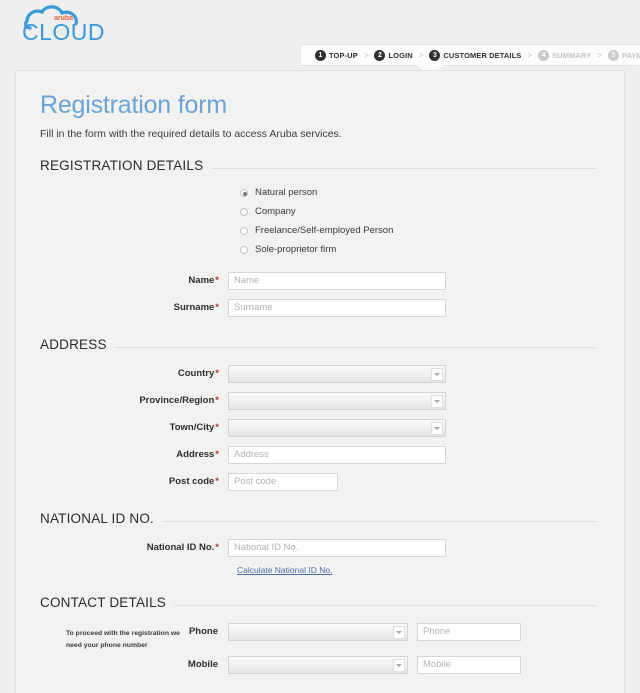  I want to click on step-summary: 4 SUMMARY, so click(565, 55).